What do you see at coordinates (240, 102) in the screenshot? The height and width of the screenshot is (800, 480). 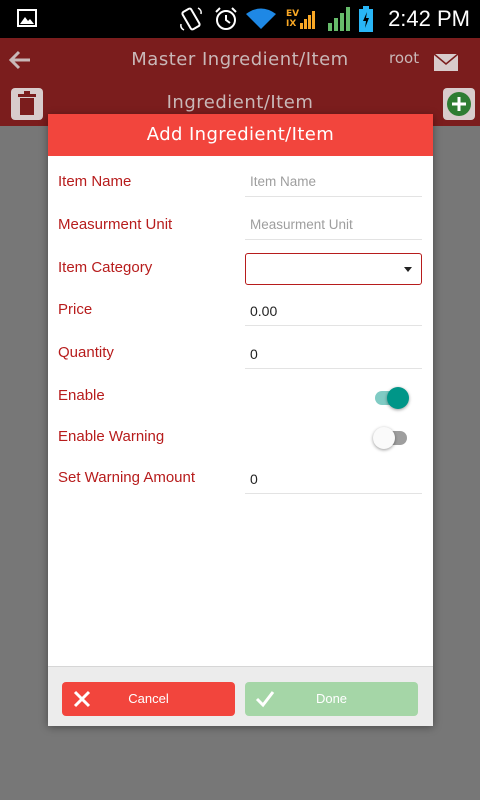 I see `section-title: Ingredient/Item` at bounding box center [240, 102].